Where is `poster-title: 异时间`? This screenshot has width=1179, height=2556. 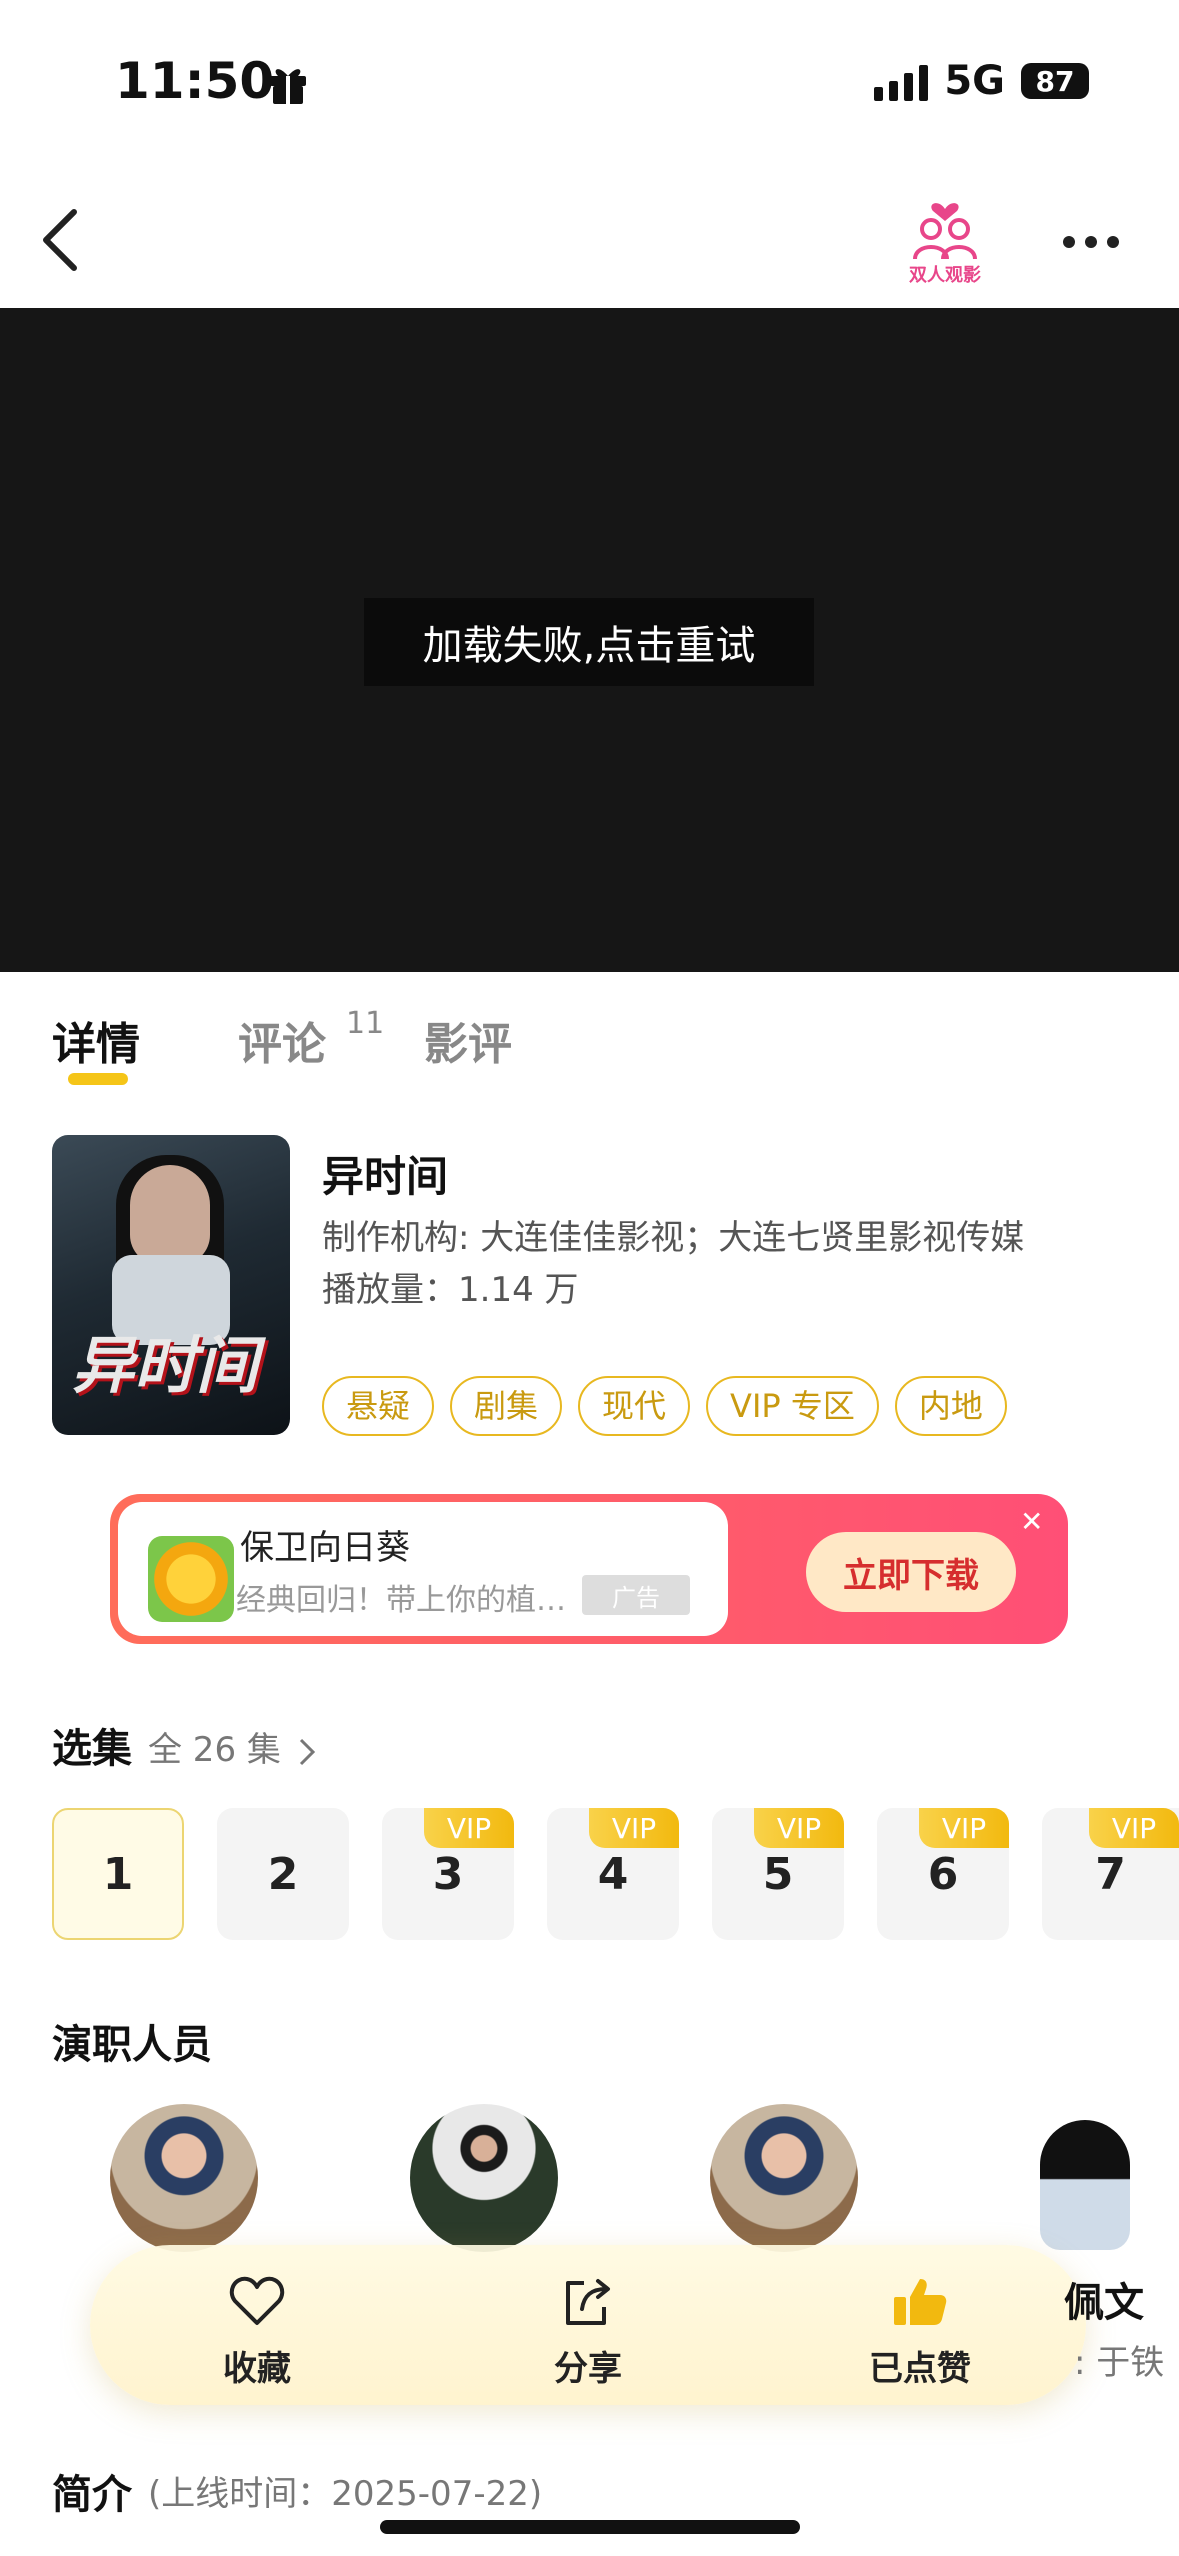
poster-title: 异时间 is located at coordinates (165, 1365).